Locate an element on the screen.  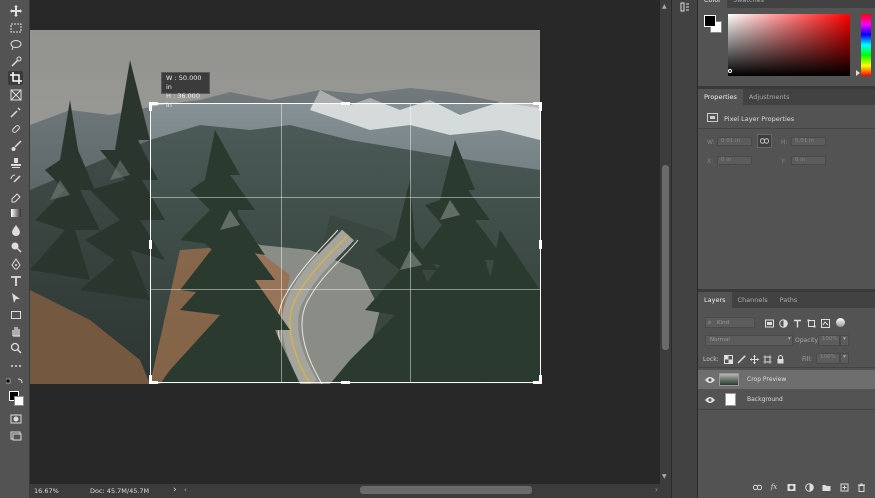
lock-position-icon is located at coordinates (754, 359).